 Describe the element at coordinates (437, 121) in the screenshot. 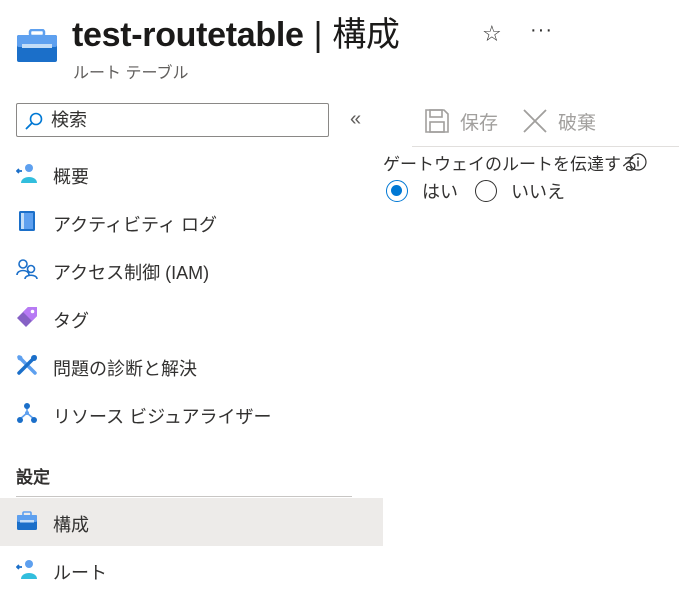

I see `save-icon` at that location.